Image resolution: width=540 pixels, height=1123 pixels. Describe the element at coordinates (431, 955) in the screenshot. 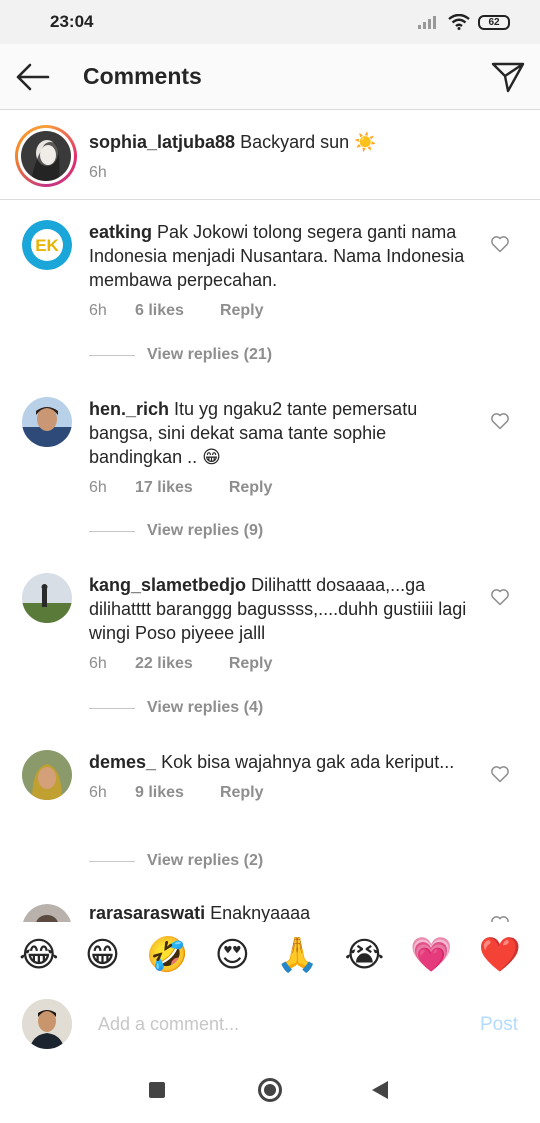

I see `emoji-growing-heart: 💗` at that location.